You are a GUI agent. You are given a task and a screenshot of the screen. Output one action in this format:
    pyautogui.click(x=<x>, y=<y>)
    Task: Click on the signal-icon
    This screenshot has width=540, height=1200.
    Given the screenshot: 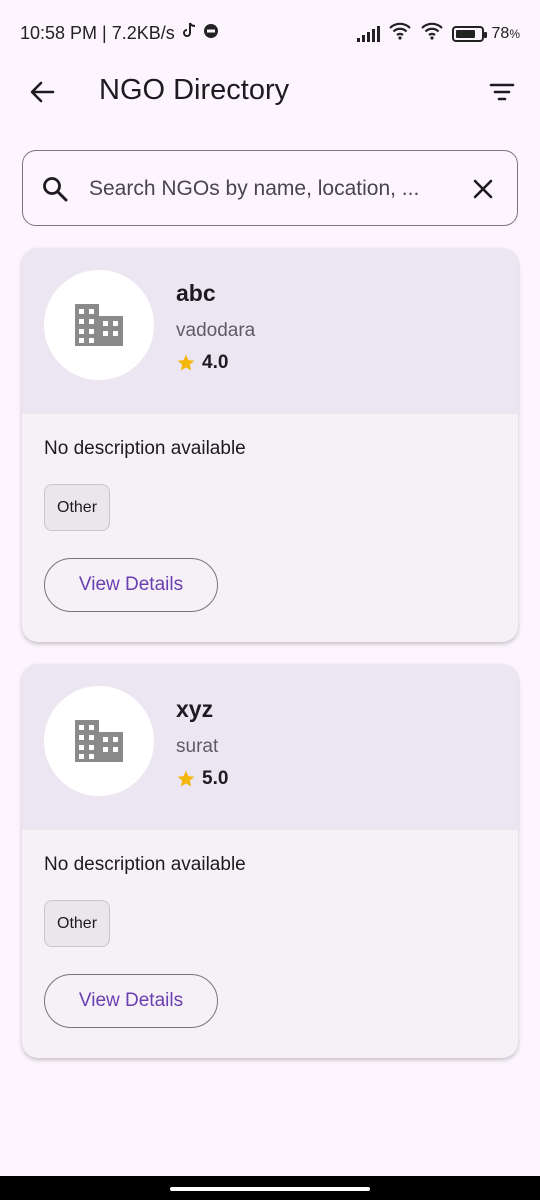 What is the action you would take?
    pyautogui.click(x=368, y=33)
    